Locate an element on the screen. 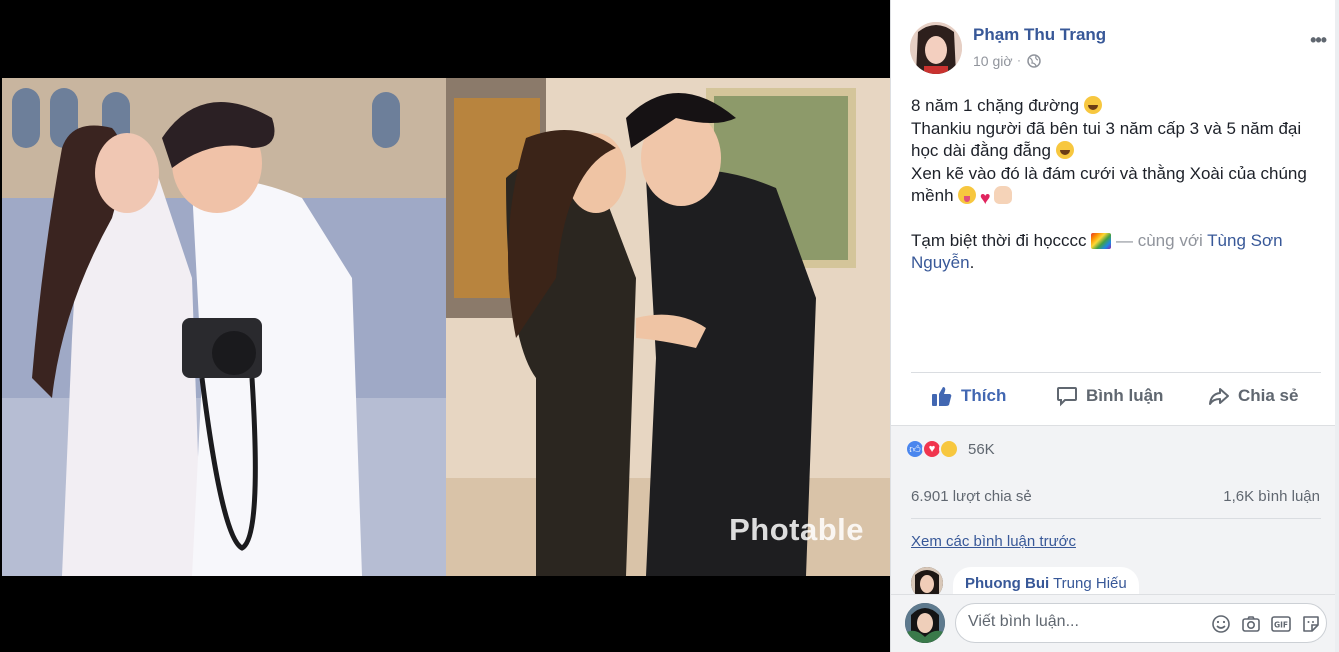  share-label: Chia sẻ is located at coordinates (1268, 395).